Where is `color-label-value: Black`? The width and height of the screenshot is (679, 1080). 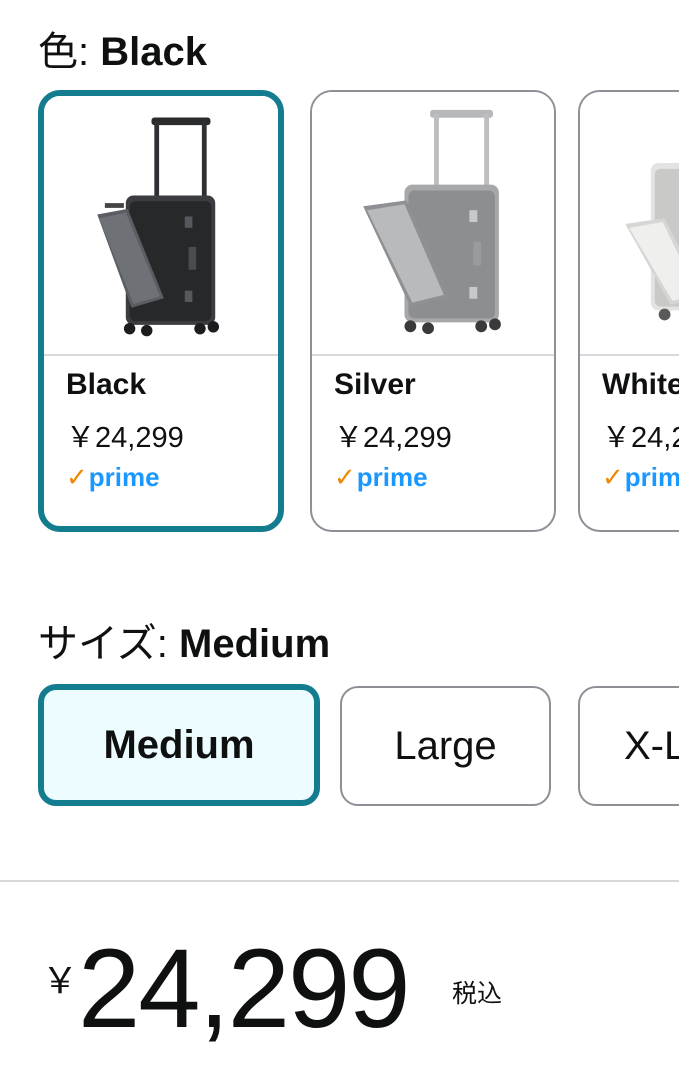 color-label-value: Black is located at coordinates (153, 52).